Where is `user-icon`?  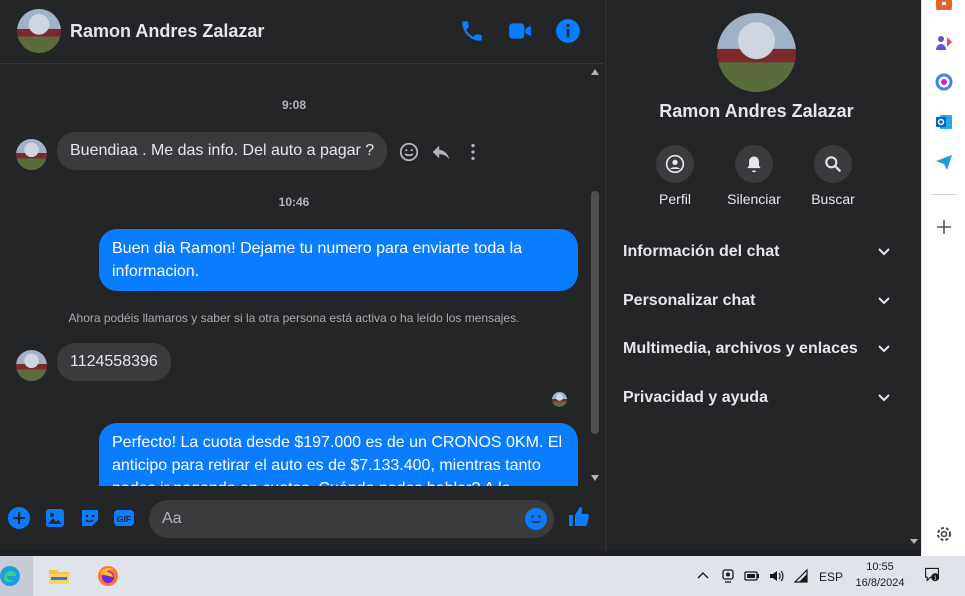 user-icon is located at coordinates (675, 164).